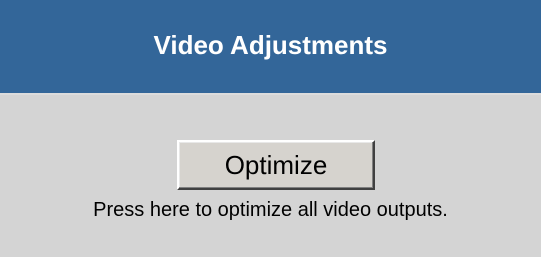 The image size is (541, 257). Describe the element at coordinates (276, 165) in the screenshot. I see `optimize-button: Optimize` at that location.